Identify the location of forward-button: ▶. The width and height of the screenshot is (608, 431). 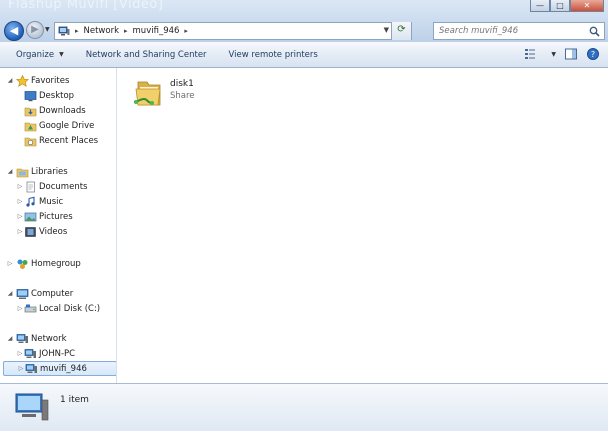
(35, 30).